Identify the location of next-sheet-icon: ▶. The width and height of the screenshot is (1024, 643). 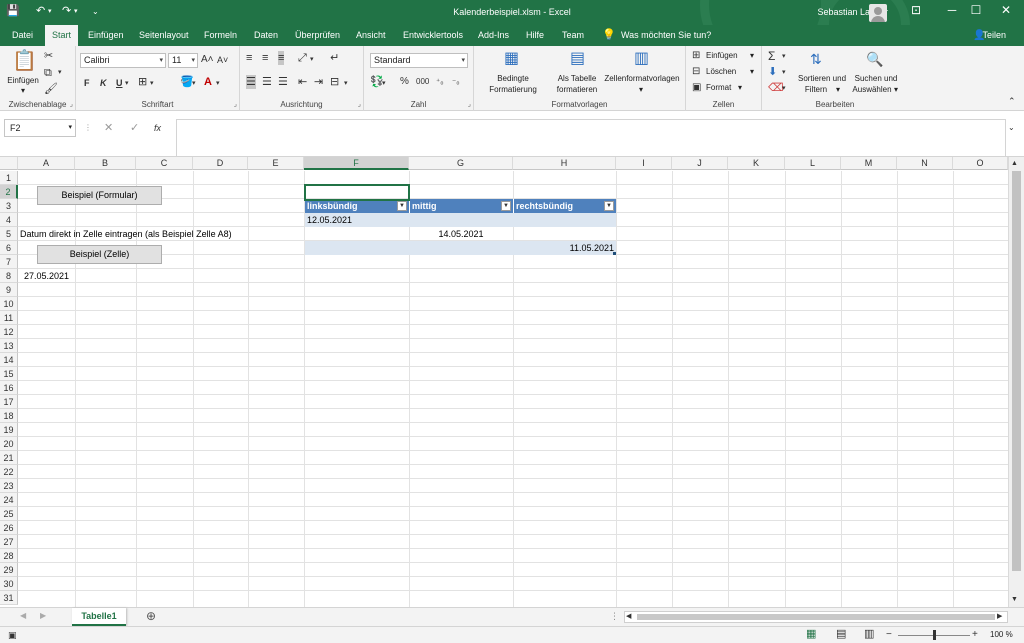
(43, 616).